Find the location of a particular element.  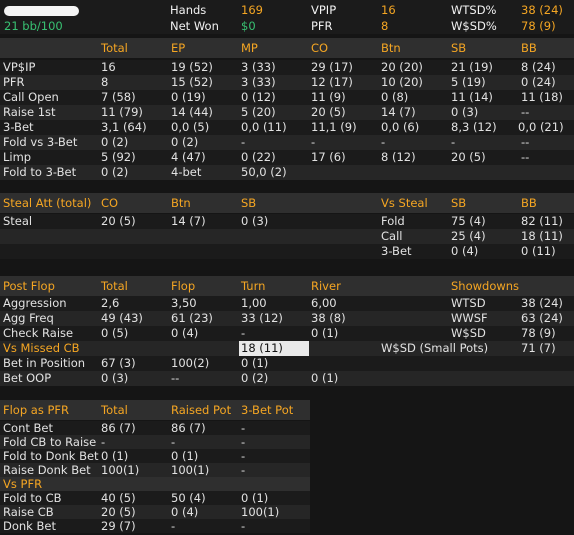

wsd-label: W$SD% is located at coordinates (474, 26).